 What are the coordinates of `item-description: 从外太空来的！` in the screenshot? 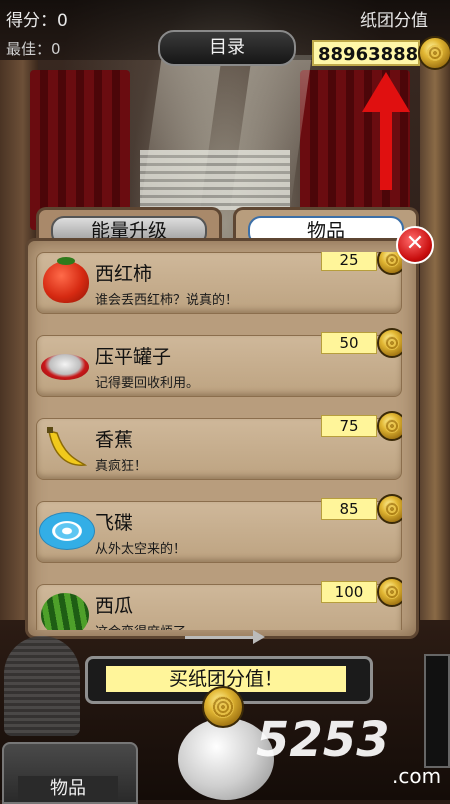 It's located at (141, 549).